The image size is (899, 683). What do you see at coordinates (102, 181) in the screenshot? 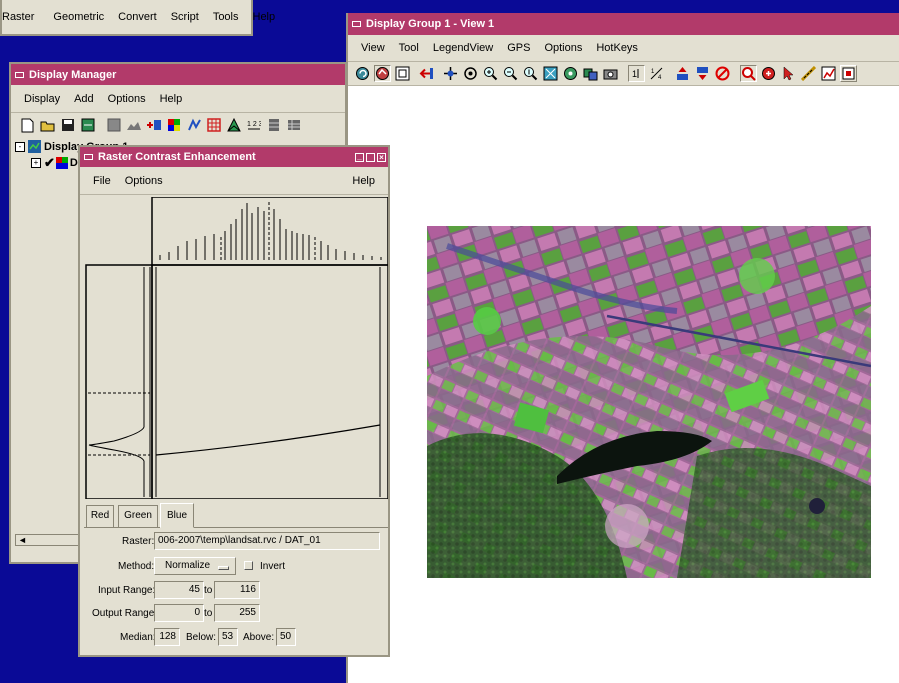
I see `rce-menu-file: File` at bounding box center [102, 181].